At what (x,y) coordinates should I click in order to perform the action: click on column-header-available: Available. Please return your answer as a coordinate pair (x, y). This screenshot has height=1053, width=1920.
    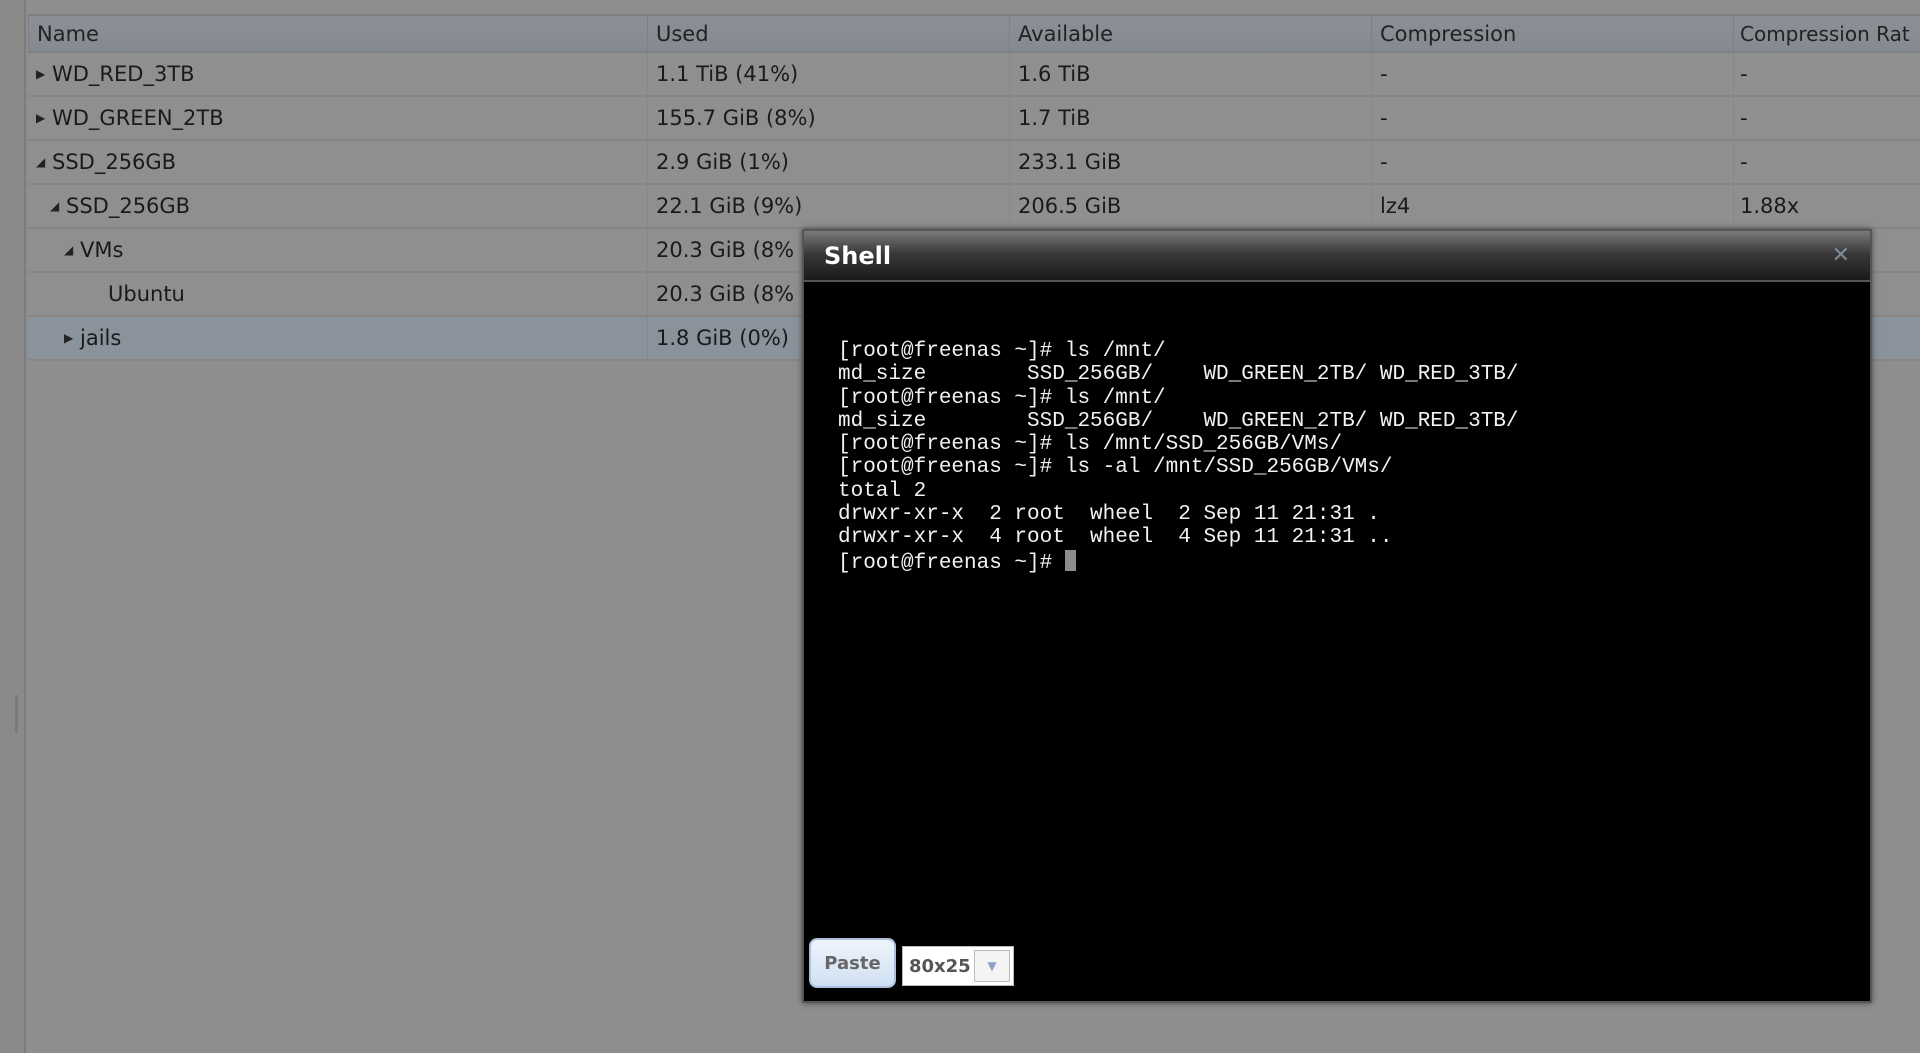
    Looking at the image, I should click on (1190, 33).